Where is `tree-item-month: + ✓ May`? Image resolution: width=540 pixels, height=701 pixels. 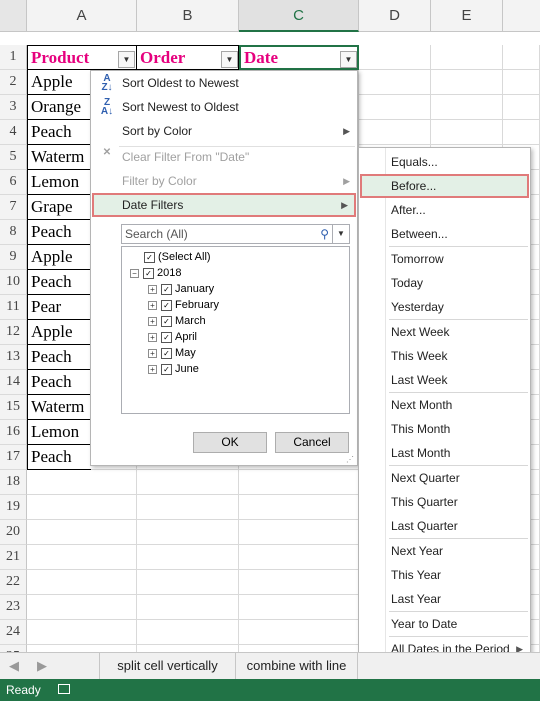
tree-item-month: + ✓ May is located at coordinates (172, 353).